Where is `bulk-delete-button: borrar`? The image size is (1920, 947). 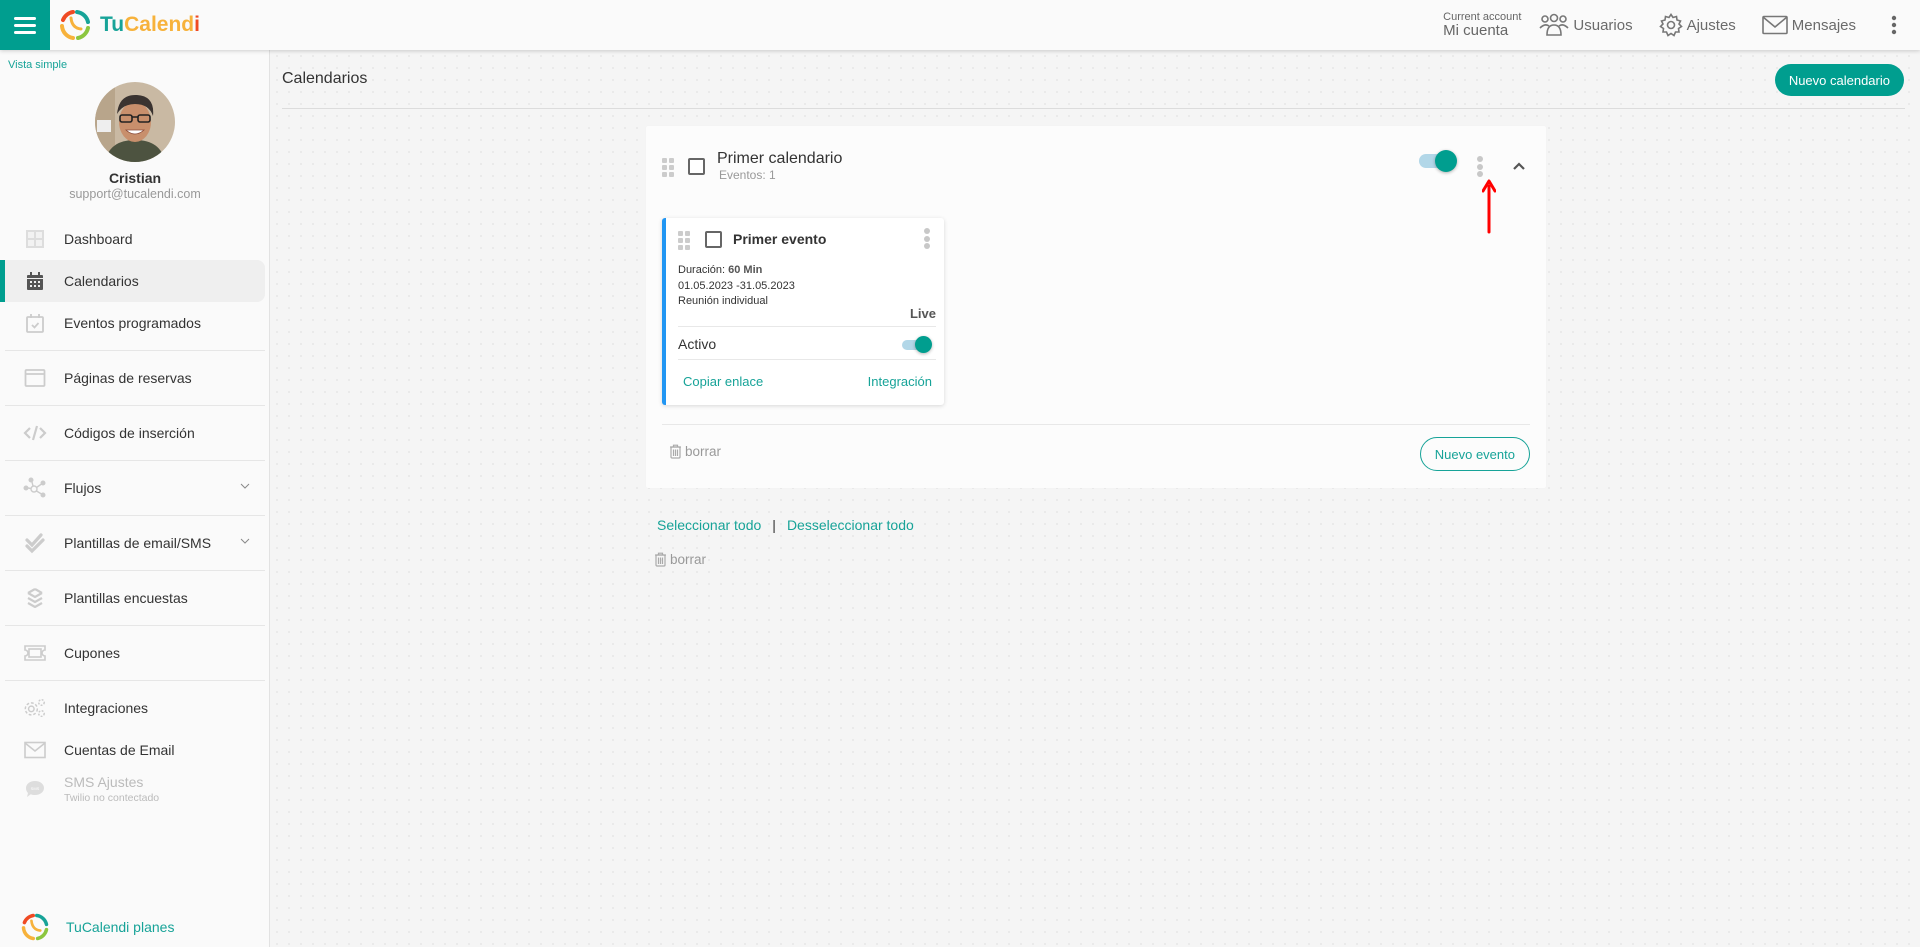 bulk-delete-button: borrar is located at coordinates (680, 559).